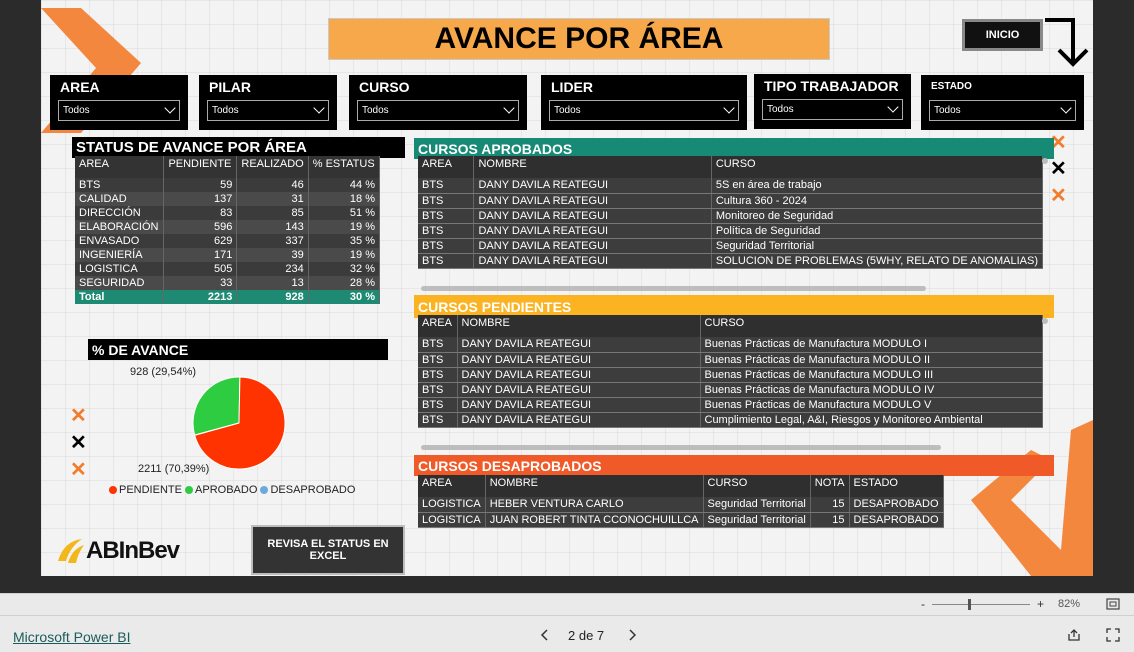 The height and width of the screenshot is (652, 1134). What do you see at coordinates (113, 490) in the screenshot?
I see `legend-dot-icon` at bounding box center [113, 490].